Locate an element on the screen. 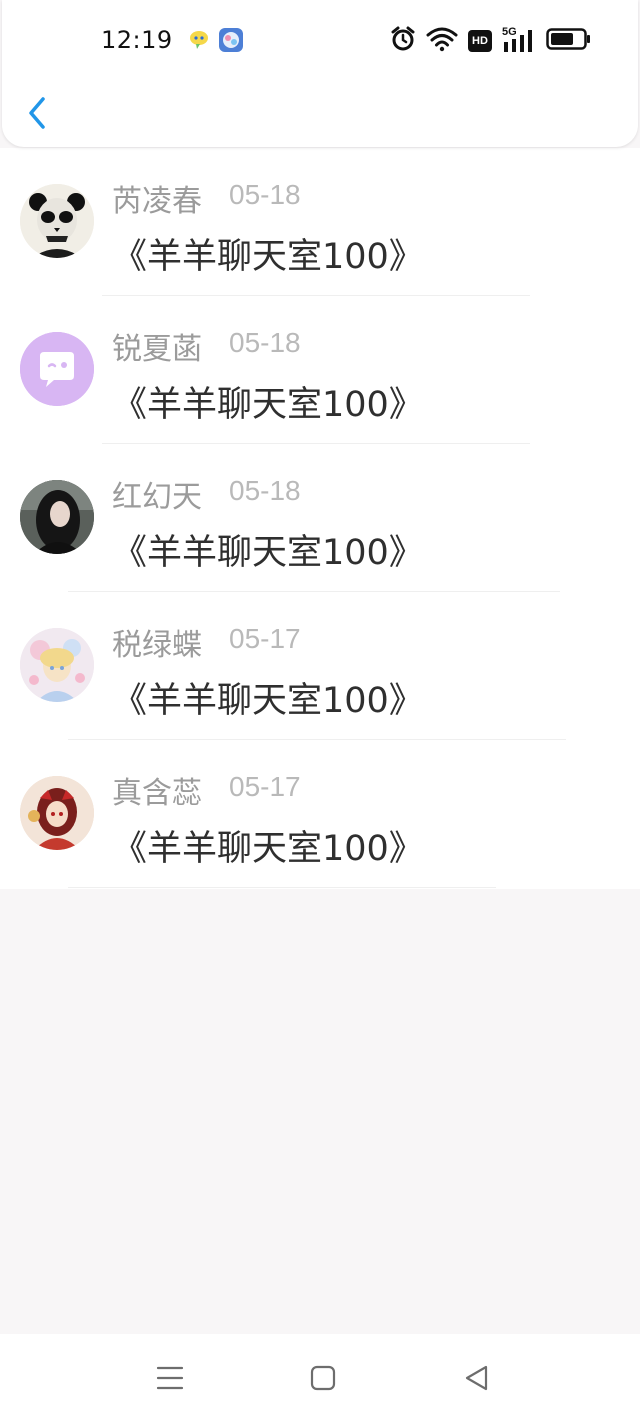  menu-icon is located at coordinates (170, 1378).